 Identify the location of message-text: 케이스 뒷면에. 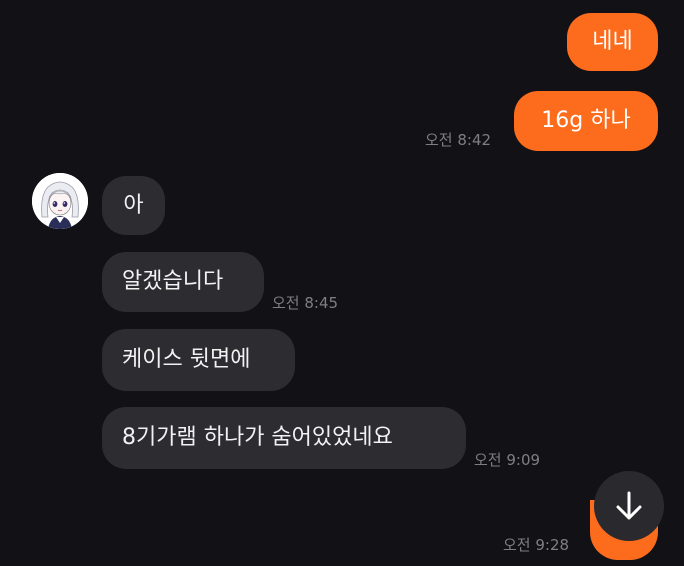
(186, 359).